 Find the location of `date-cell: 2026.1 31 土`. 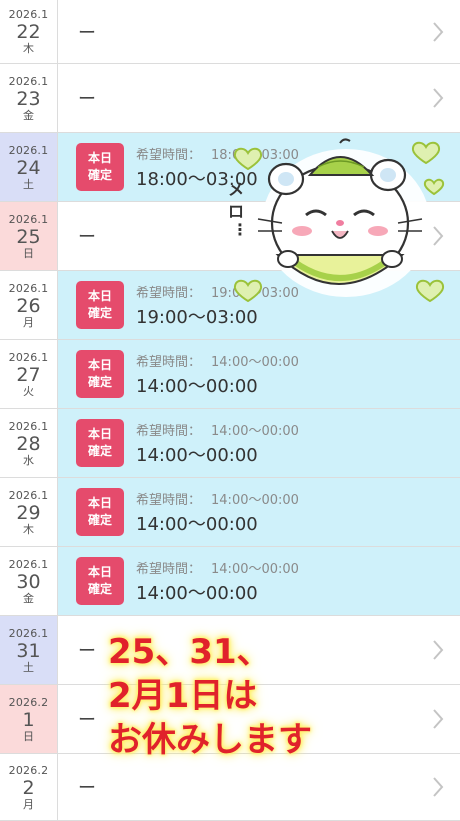

date-cell: 2026.1 31 土 is located at coordinates (29, 650).